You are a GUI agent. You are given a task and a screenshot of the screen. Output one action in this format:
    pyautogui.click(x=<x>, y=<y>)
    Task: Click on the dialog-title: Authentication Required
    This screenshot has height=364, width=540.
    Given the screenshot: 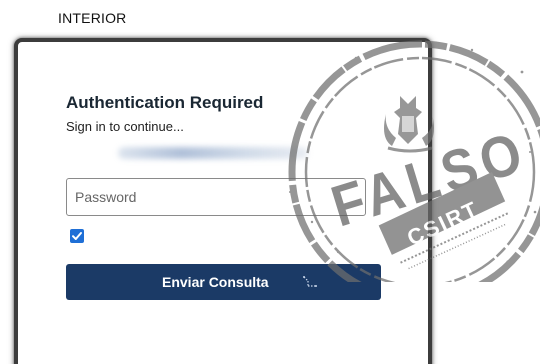 What is the action you would take?
    pyautogui.click(x=165, y=102)
    